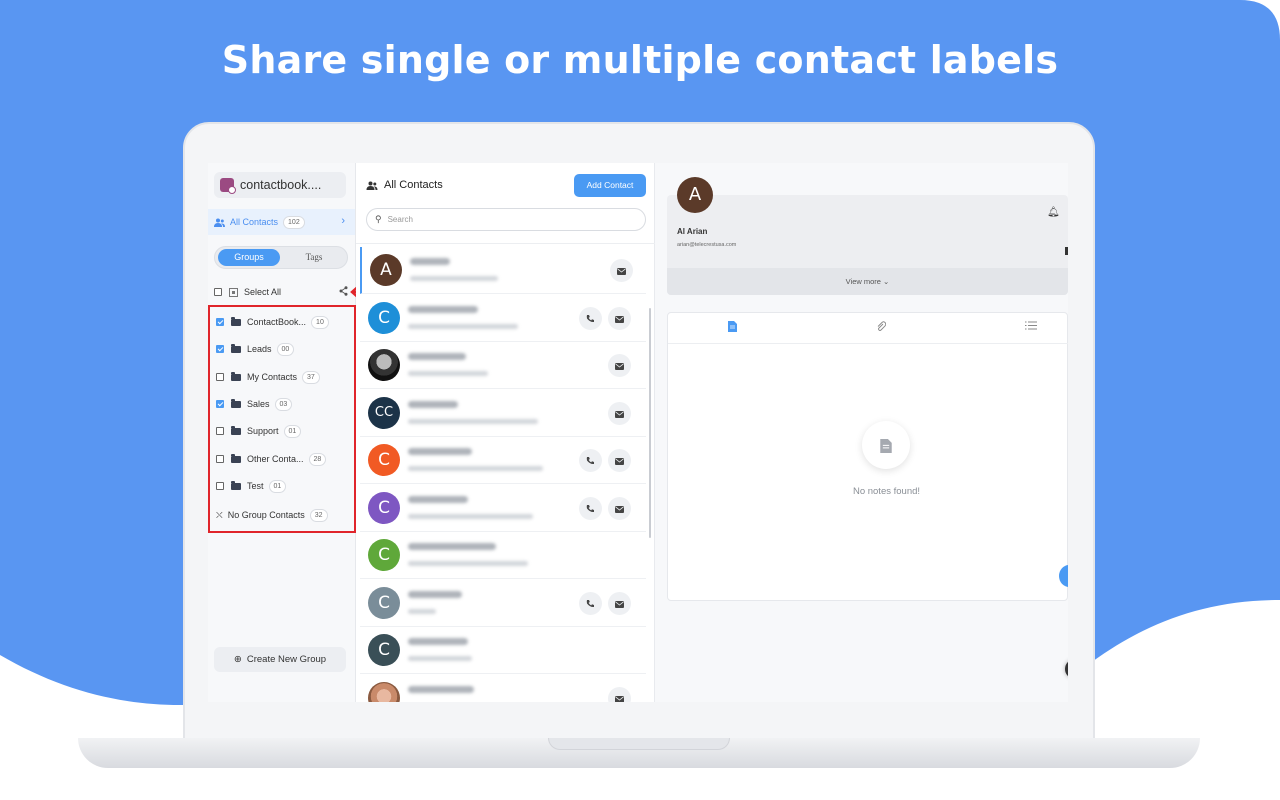 This screenshot has height=800, width=1280. What do you see at coordinates (384, 412) in the screenshot?
I see `avatar: CC` at bounding box center [384, 412].